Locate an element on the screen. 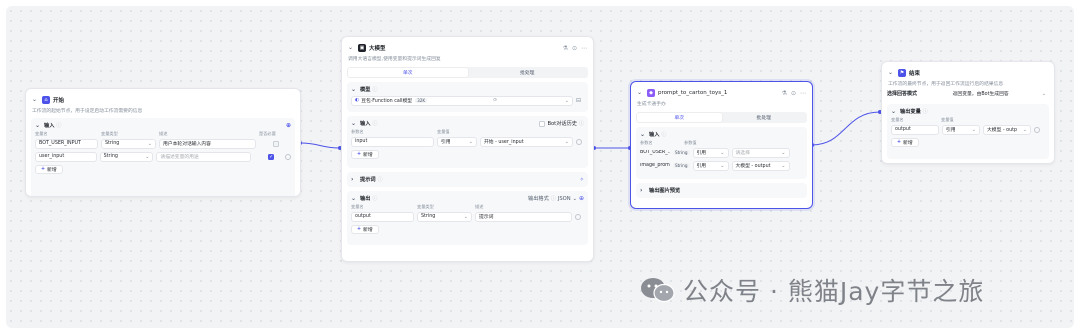 The image size is (1080, 334). output-type-select: String is located at coordinates (444, 216).